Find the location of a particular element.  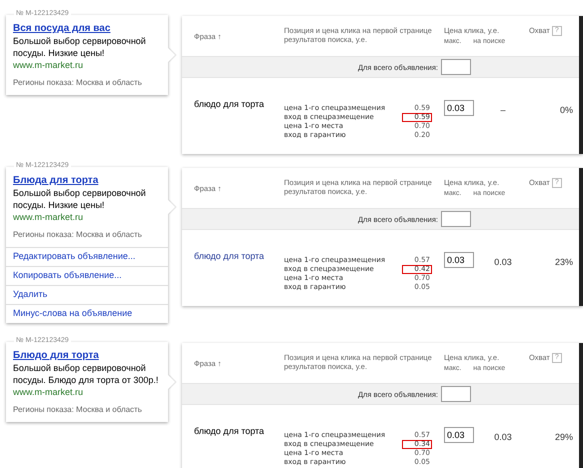

coverage-value: 23% is located at coordinates (563, 262).